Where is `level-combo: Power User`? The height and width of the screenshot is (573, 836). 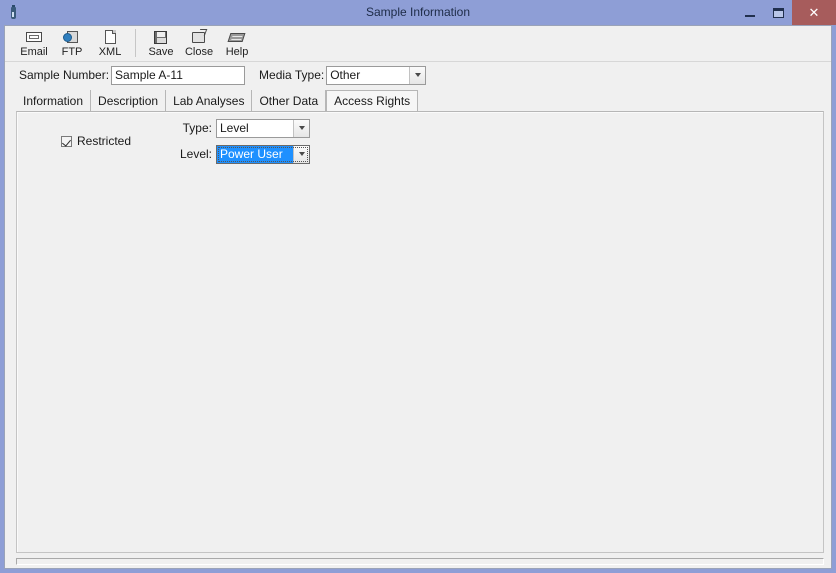
level-combo: Power User is located at coordinates (263, 154).